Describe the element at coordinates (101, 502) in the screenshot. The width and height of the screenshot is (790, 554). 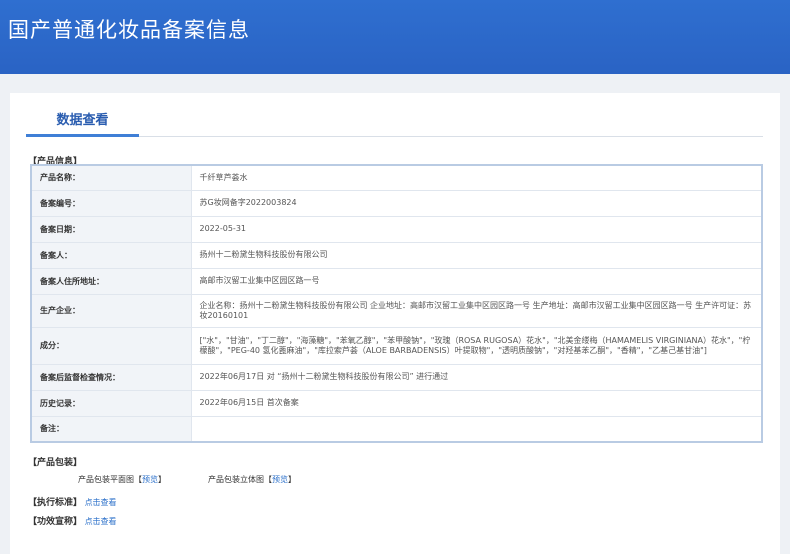
I see `standard-view-link: 点击查看` at that location.